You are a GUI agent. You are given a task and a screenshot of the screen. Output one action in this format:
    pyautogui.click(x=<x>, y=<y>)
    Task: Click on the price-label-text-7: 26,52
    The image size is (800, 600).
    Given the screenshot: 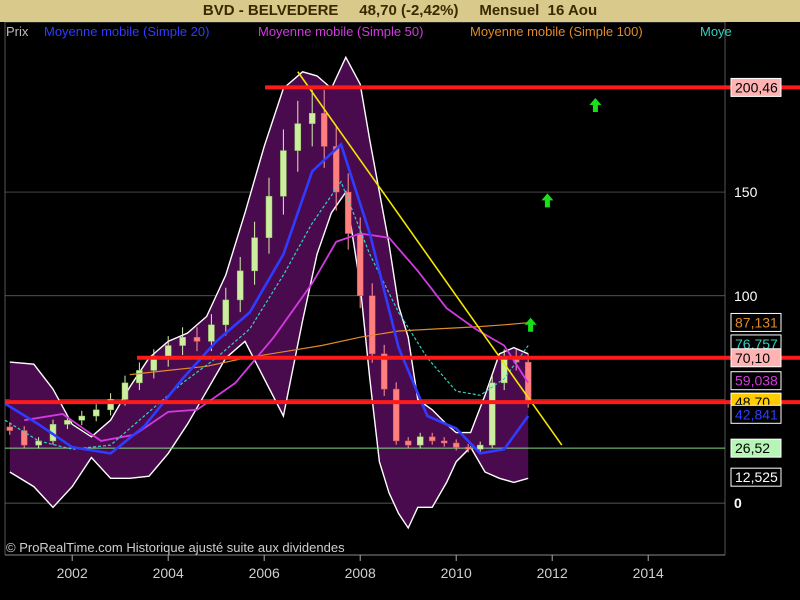 What is the action you would take?
    pyautogui.click(x=752, y=448)
    